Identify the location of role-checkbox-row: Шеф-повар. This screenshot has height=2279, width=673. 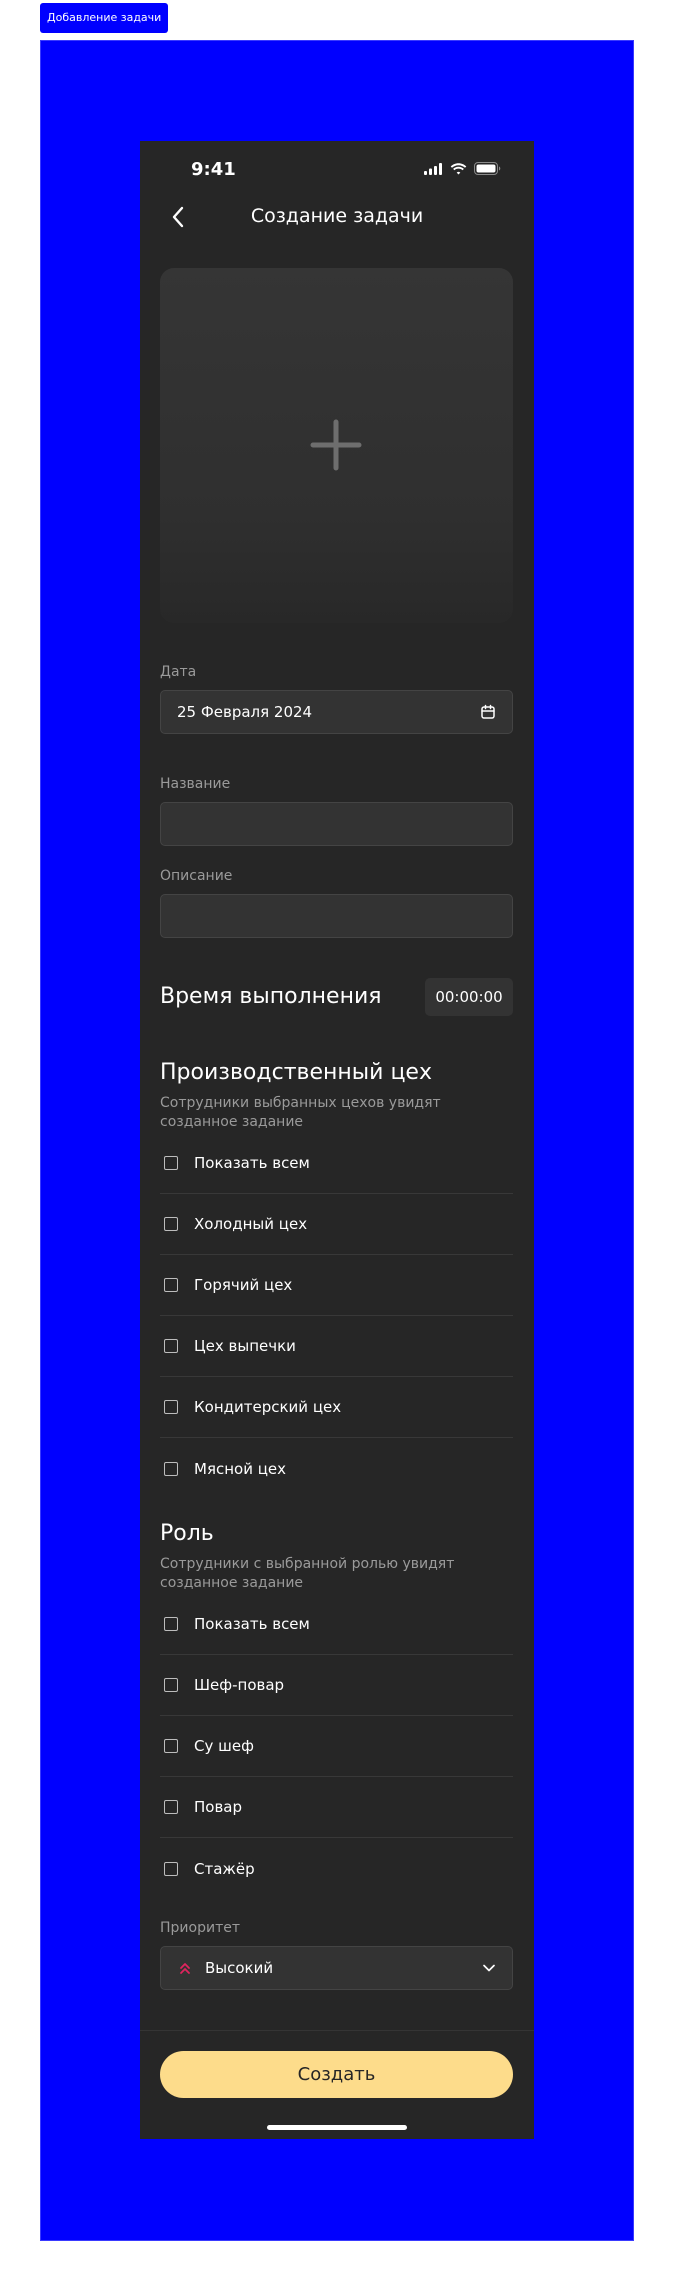
(336, 1685).